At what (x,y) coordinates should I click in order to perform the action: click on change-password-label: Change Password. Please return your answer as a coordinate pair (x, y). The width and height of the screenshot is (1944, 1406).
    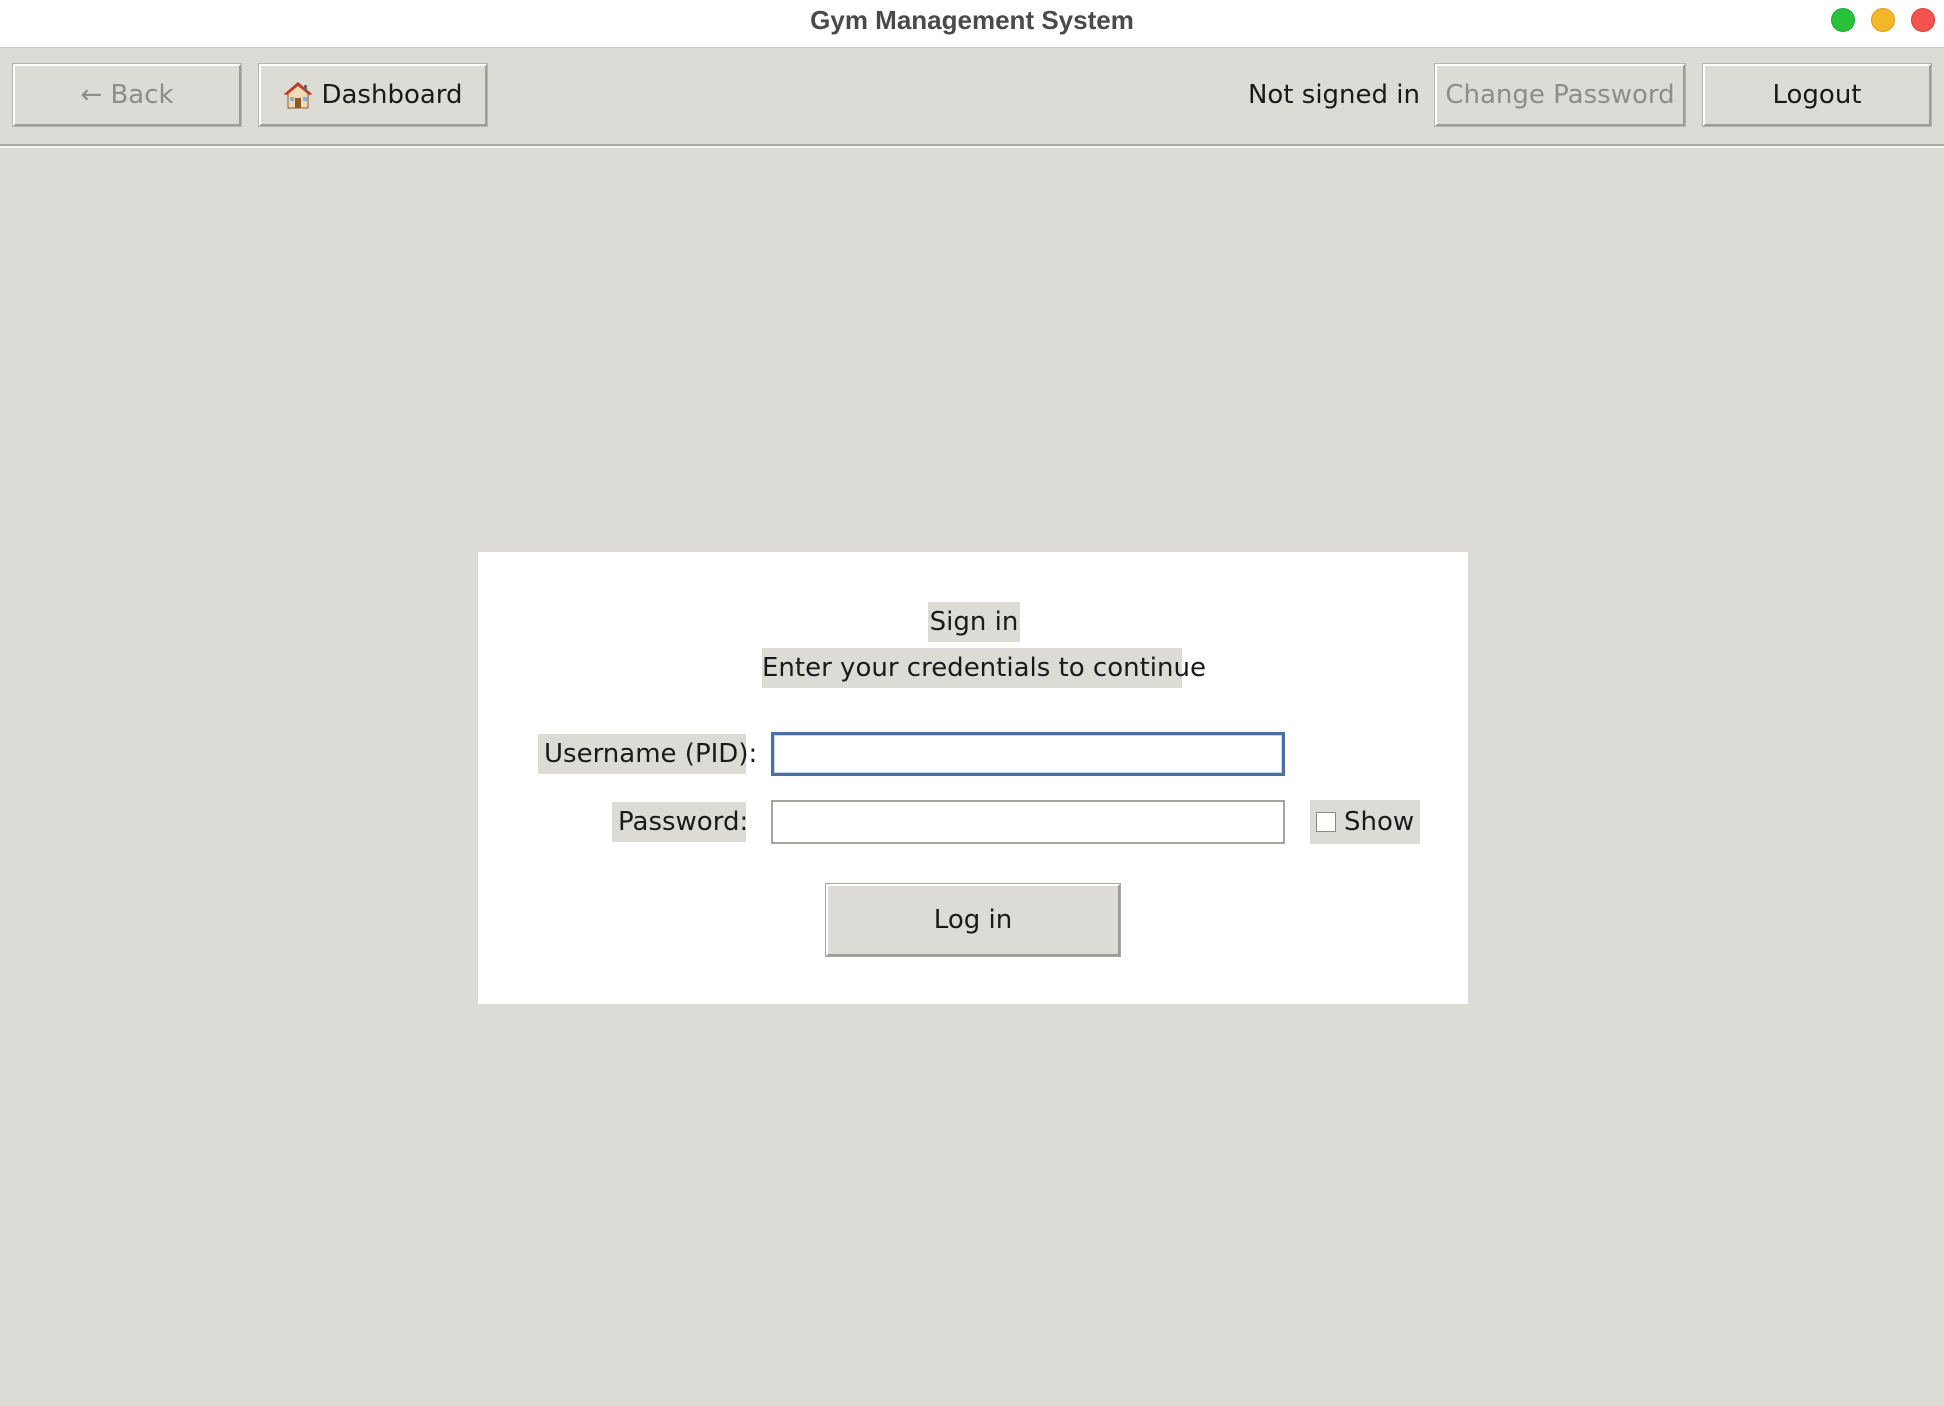
    Looking at the image, I should click on (1560, 95).